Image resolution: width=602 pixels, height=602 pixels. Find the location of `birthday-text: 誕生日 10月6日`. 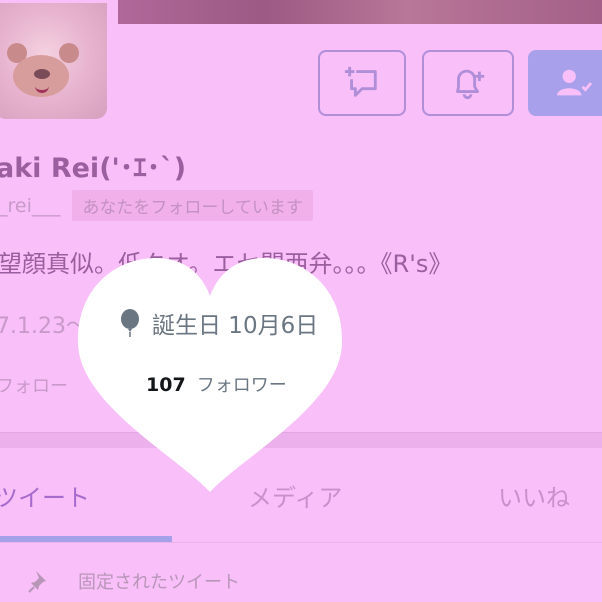

birthday-text: 誕生日 10月6日 is located at coordinates (235, 326).